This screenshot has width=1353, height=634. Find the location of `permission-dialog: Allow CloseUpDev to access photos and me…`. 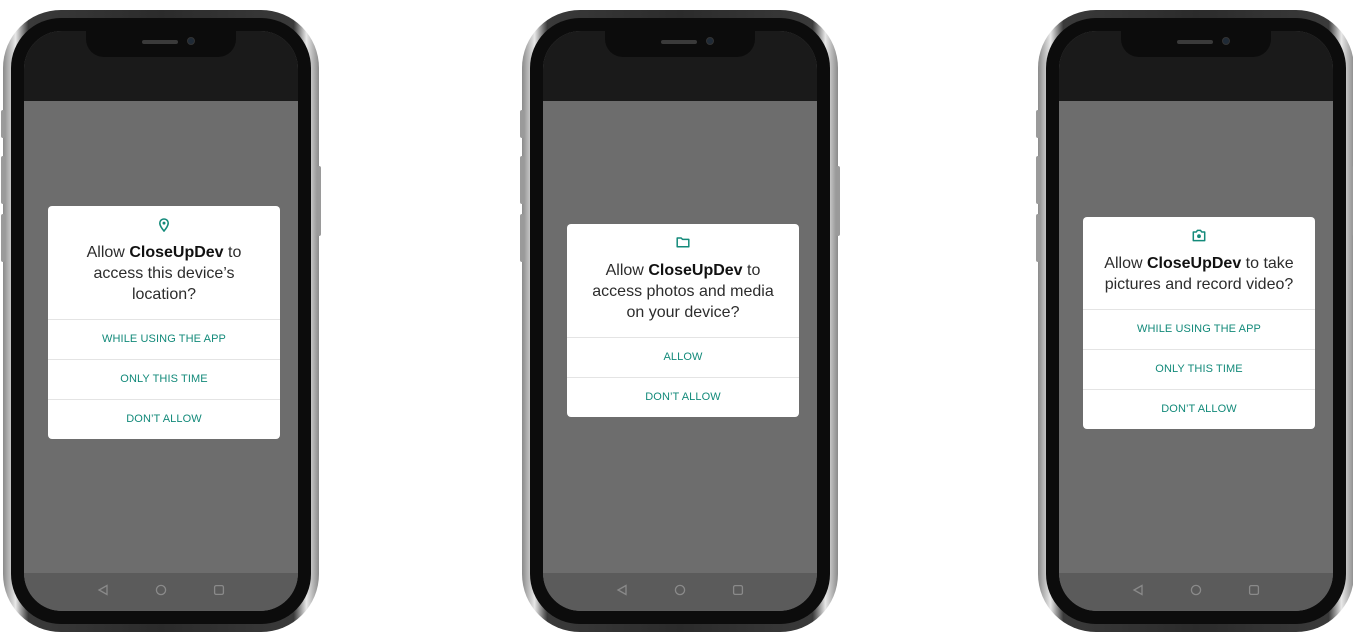

permission-dialog: Allow CloseUpDev to access photos and me… is located at coordinates (683, 320).